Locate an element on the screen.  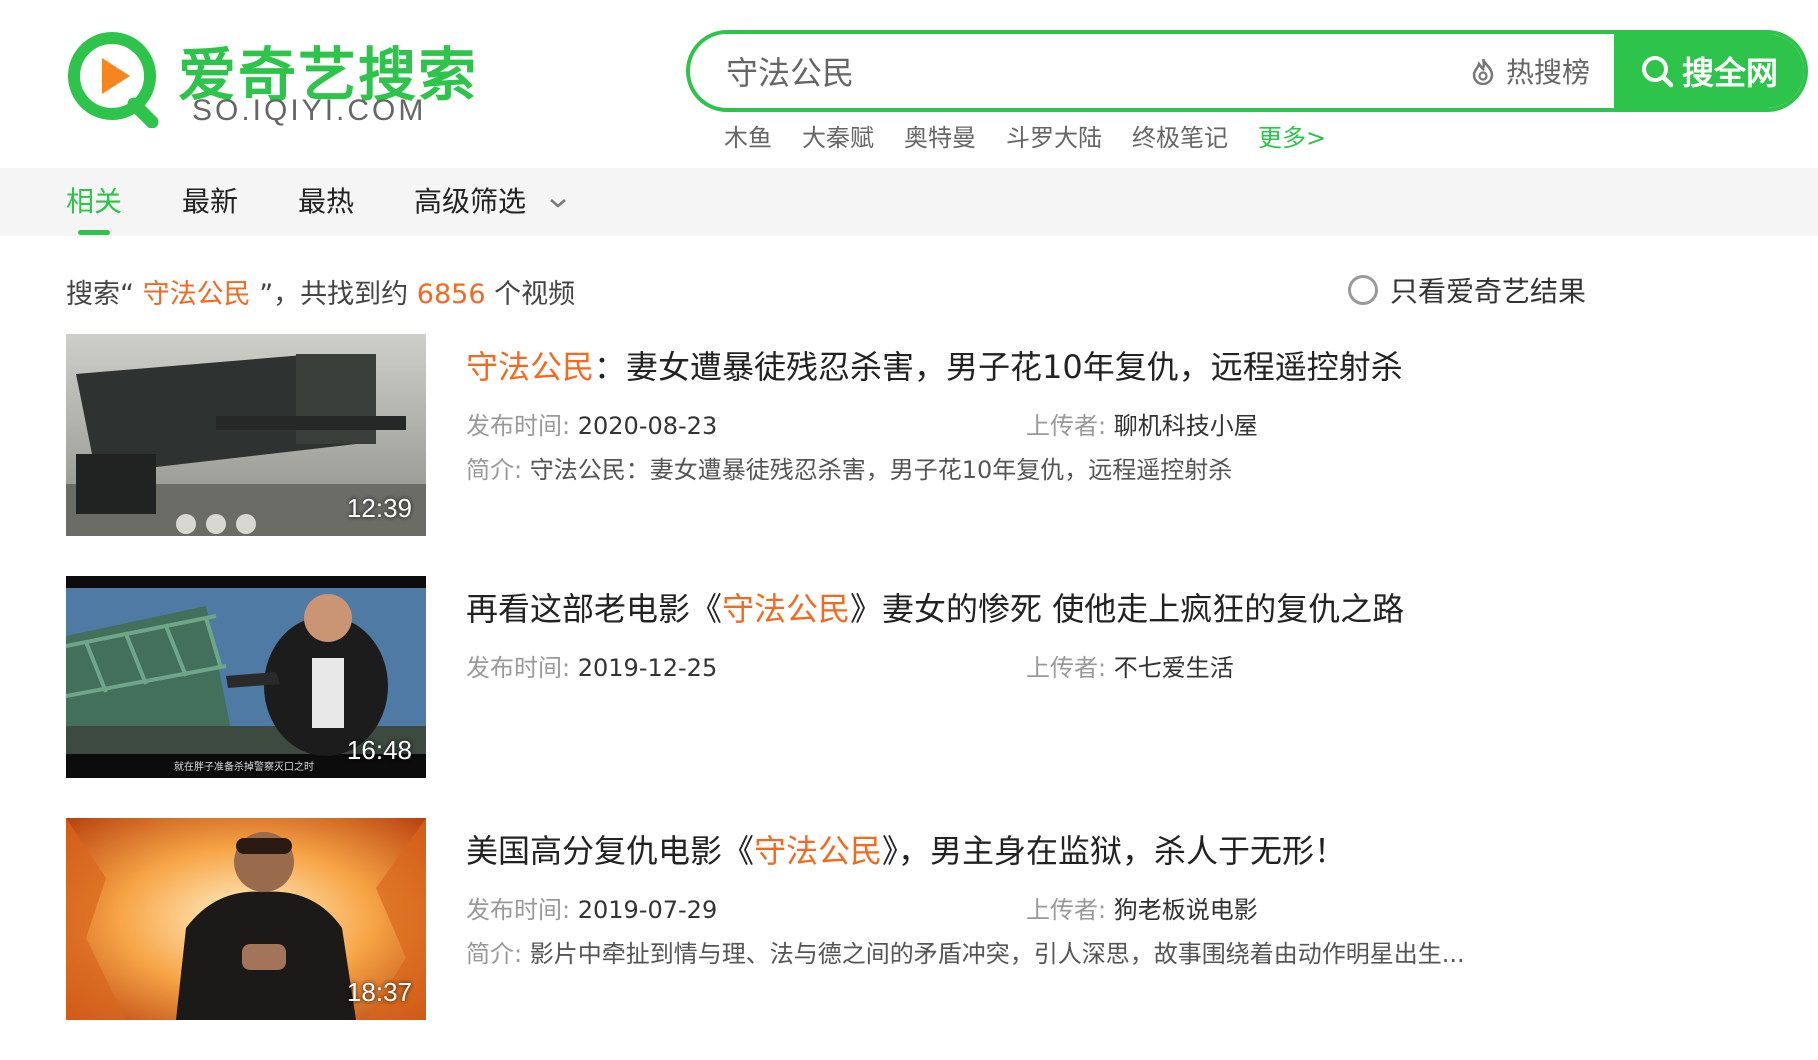
video-description: 简介: 守法公民：妻女遭暴徒残忍杀害，男子花10年复仇，远程遥控射杀 is located at coordinates (849, 467).